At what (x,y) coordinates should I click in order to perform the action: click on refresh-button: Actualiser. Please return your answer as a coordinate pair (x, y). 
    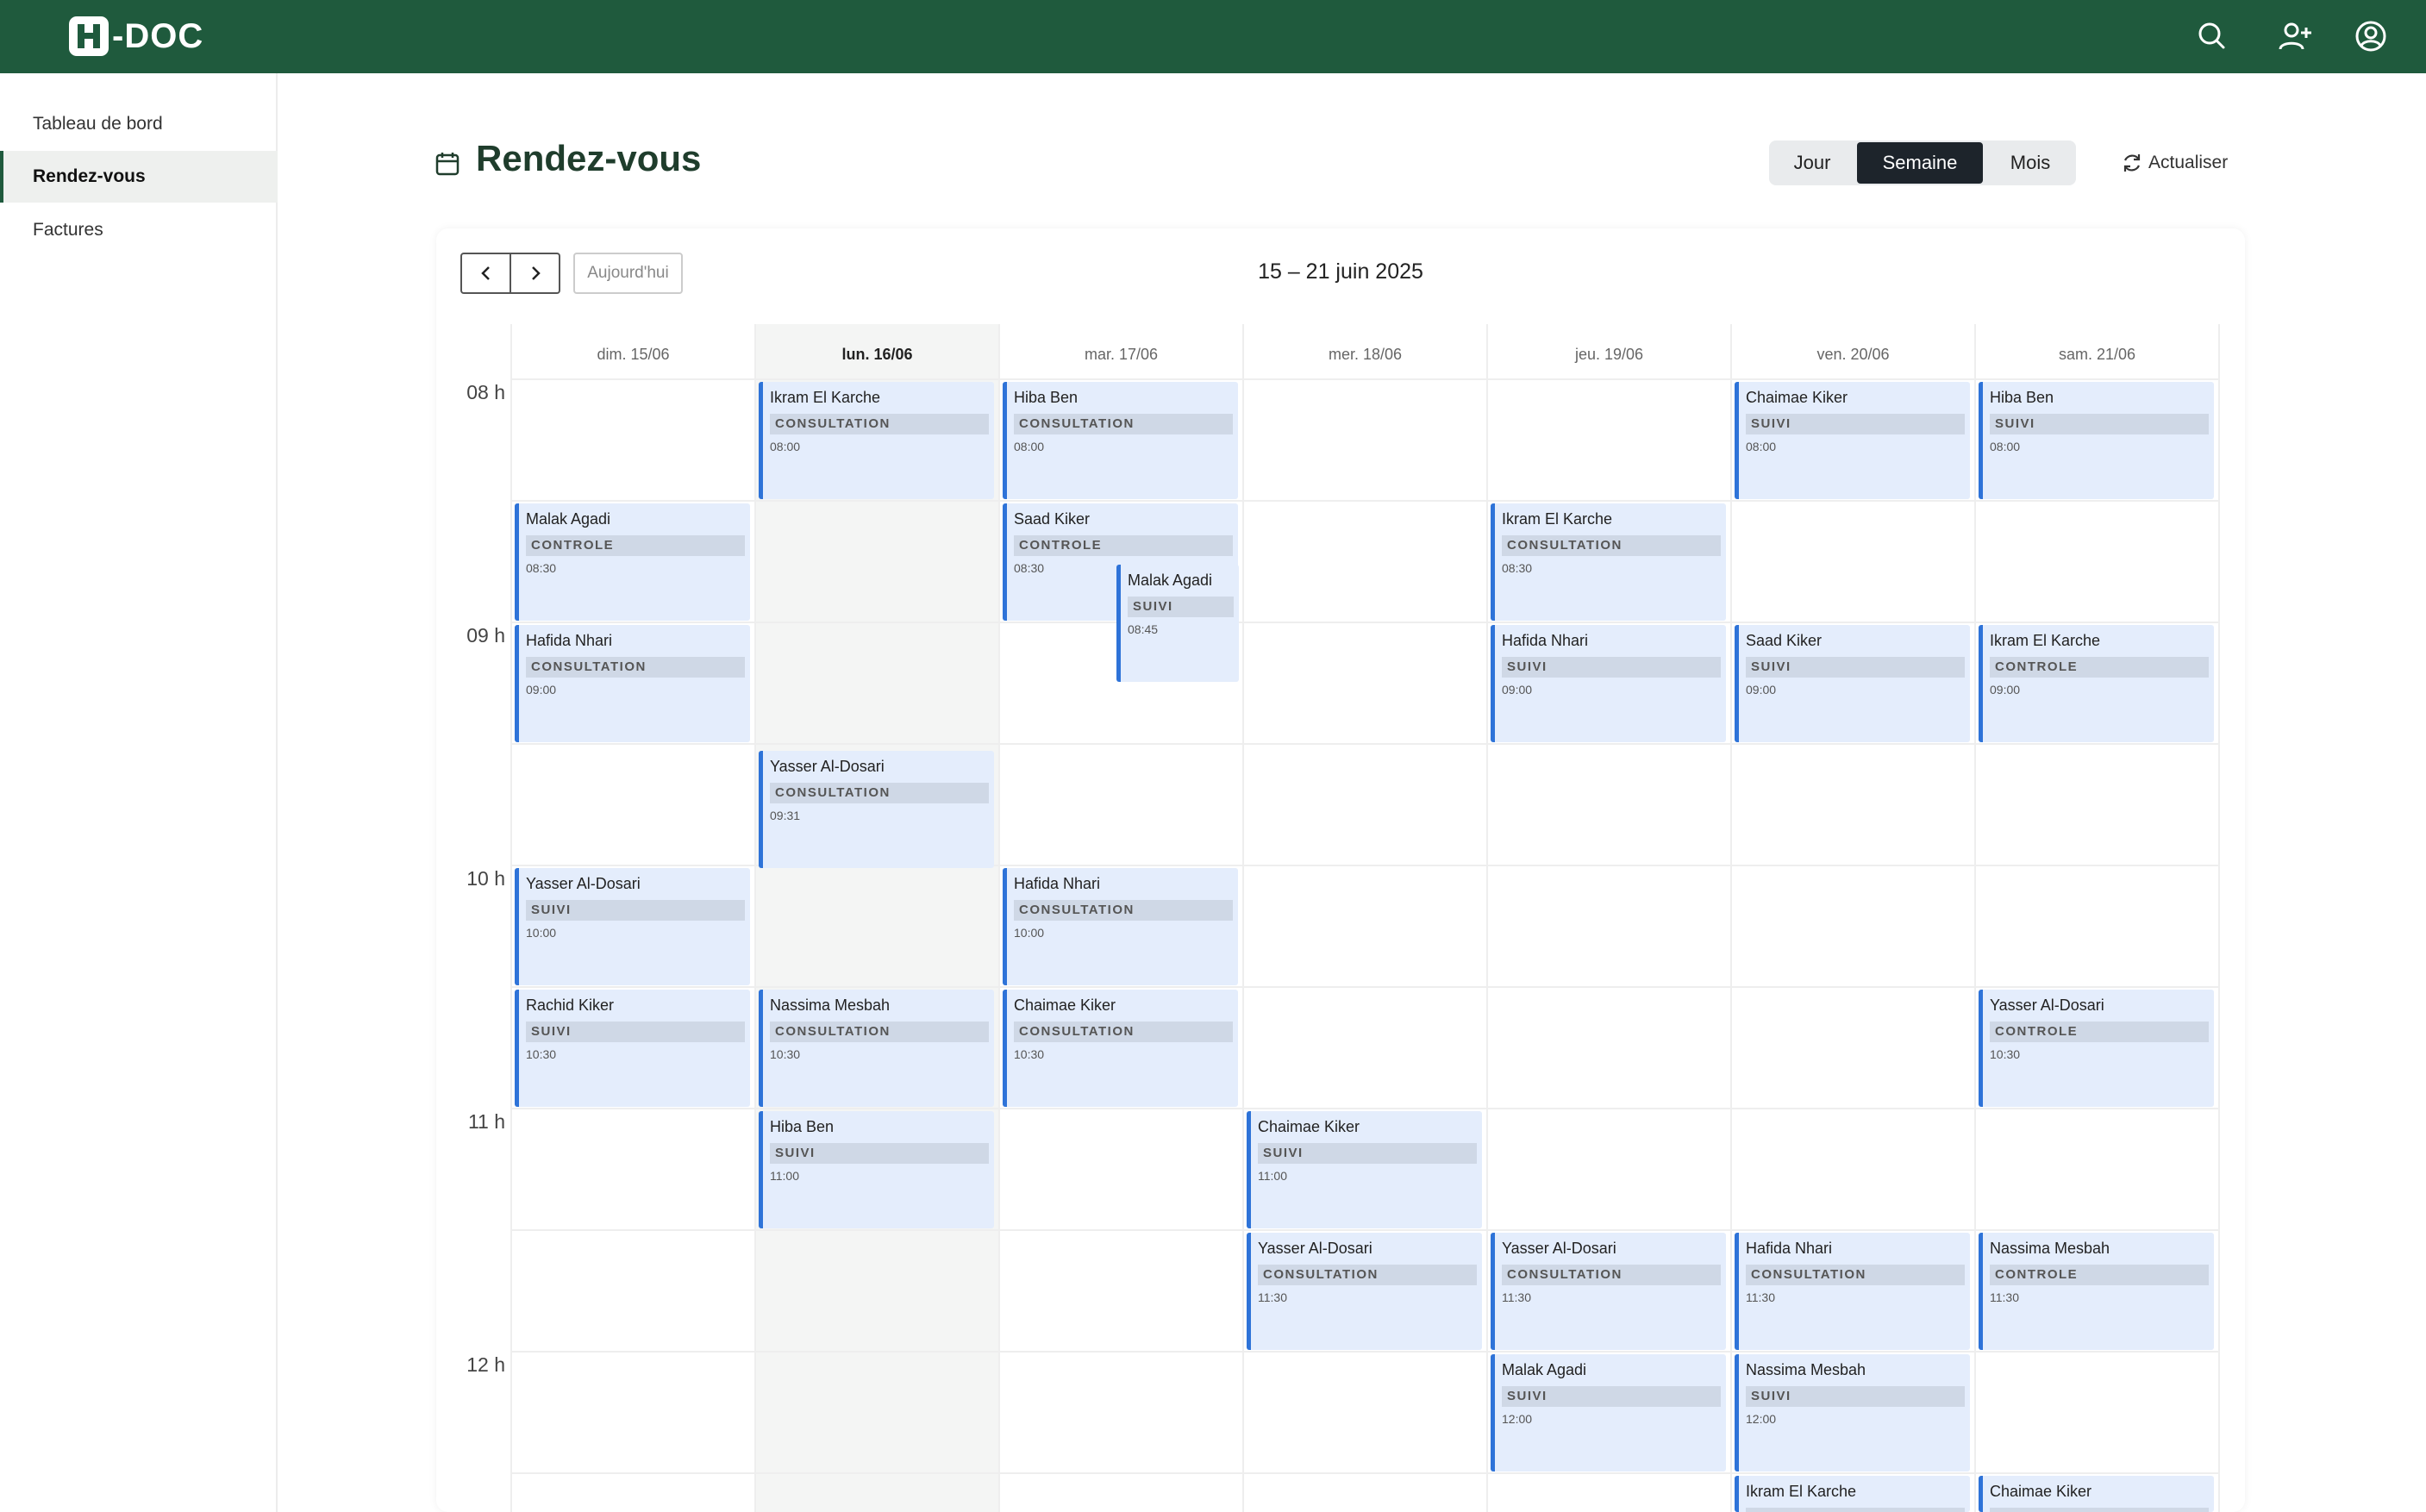
    Looking at the image, I should click on (2174, 163).